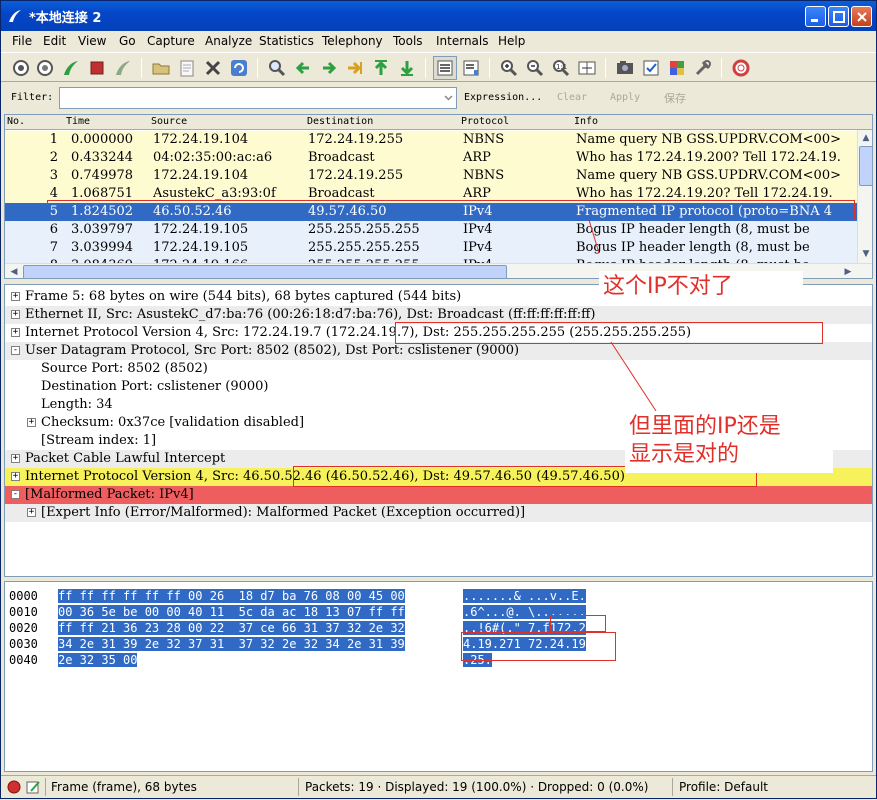 The height and width of the screenshot is (800, 877). Describe the element at coordinates (684, 454) in the screenshot. I see `note2-line2: 显示是对的` at that location.